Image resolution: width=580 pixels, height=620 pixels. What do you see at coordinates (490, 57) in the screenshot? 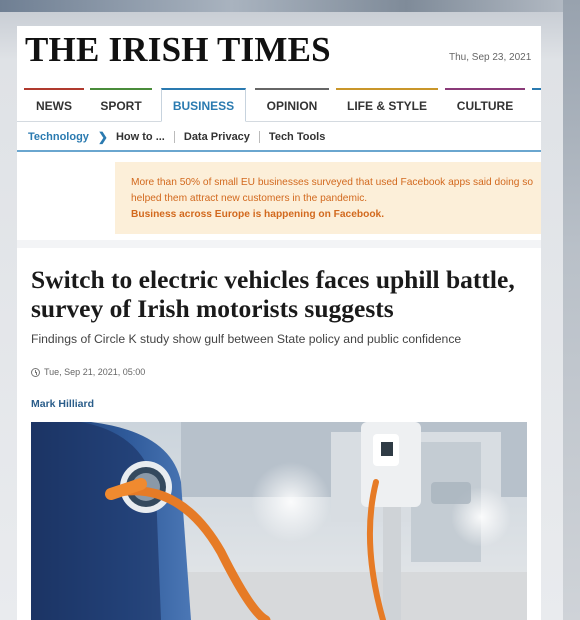
I see `header-date: Thu, Sep 23, 2021` at bounding box center [490, 57].